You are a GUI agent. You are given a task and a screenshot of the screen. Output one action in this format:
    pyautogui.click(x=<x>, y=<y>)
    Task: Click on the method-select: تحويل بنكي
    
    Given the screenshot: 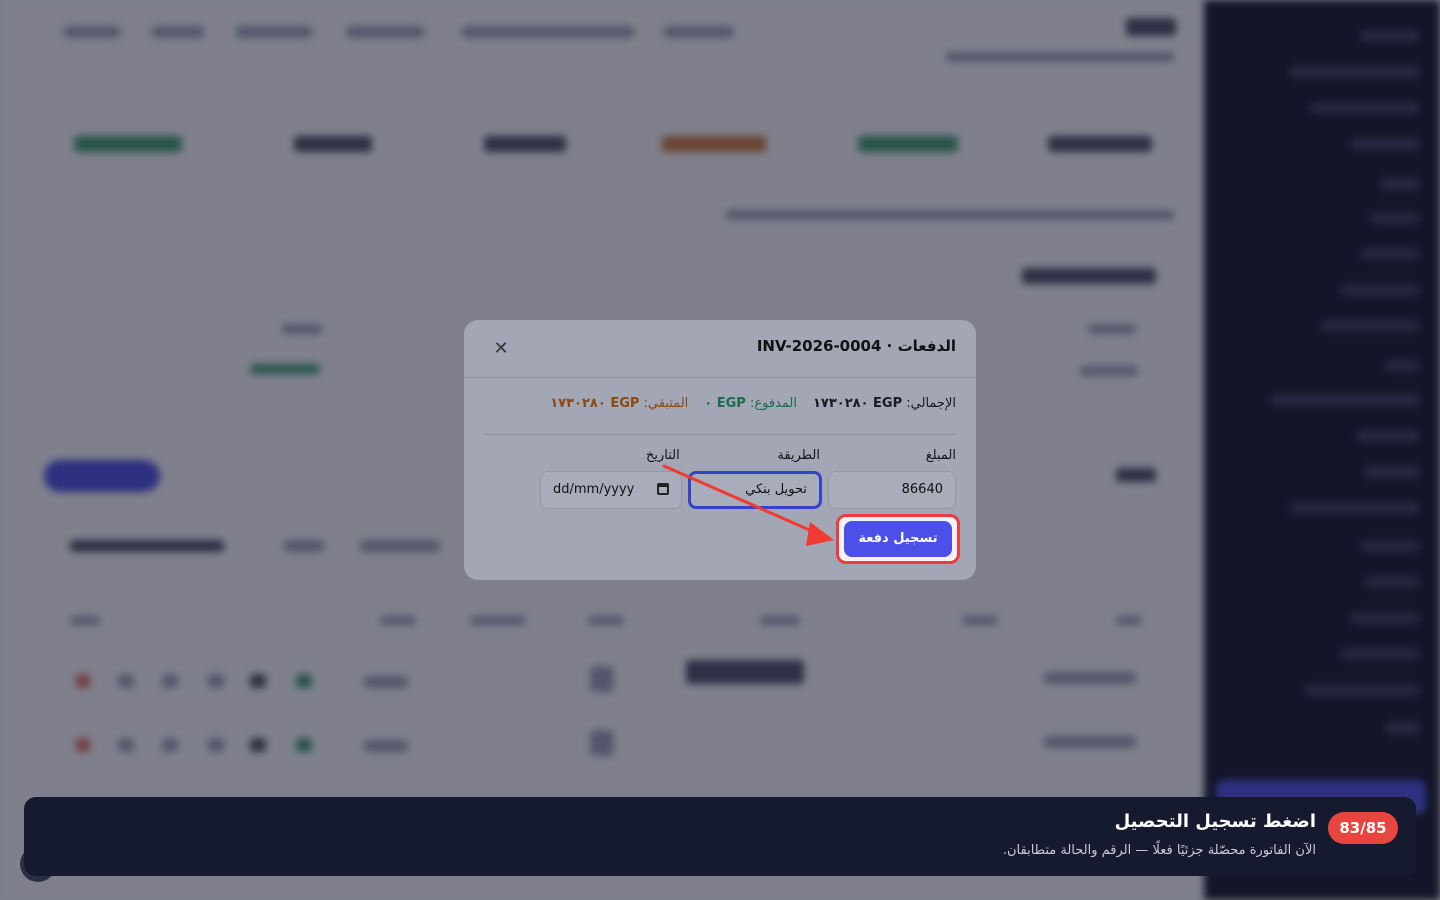 What is the action you would take?
    pyautogui.click(x=755, y=490)
    